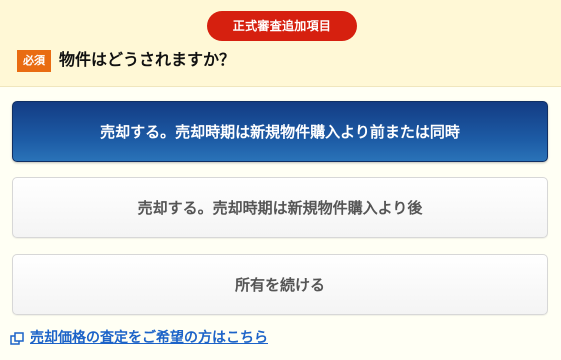 This screenshot has width=561, height=360. I want to click on option-label: 所有を続ける, so click(279, 285).